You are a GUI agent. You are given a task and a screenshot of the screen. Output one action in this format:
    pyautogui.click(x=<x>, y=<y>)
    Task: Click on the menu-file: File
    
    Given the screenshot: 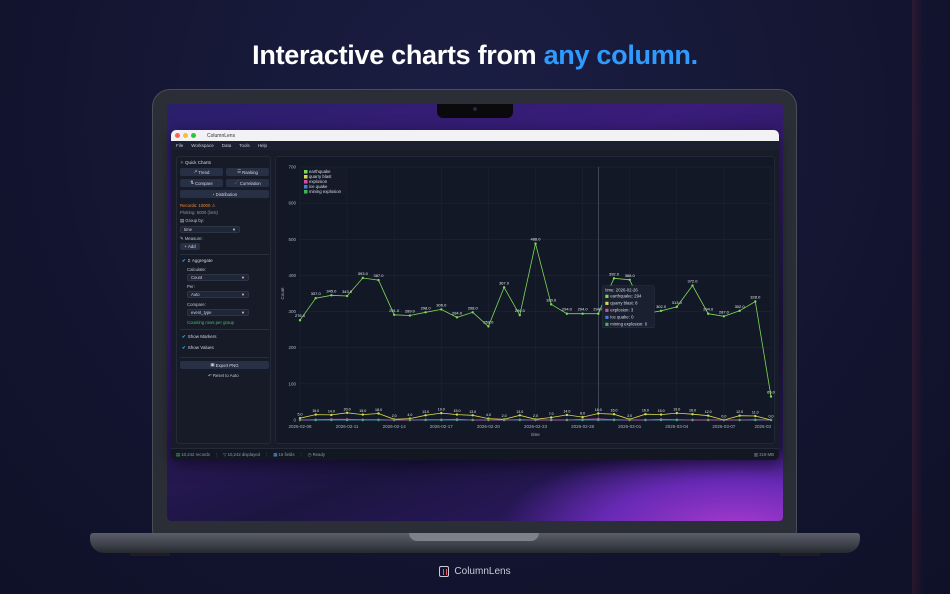 What is the action you would take?
    pyautogui.click(x=179, y=145)
    